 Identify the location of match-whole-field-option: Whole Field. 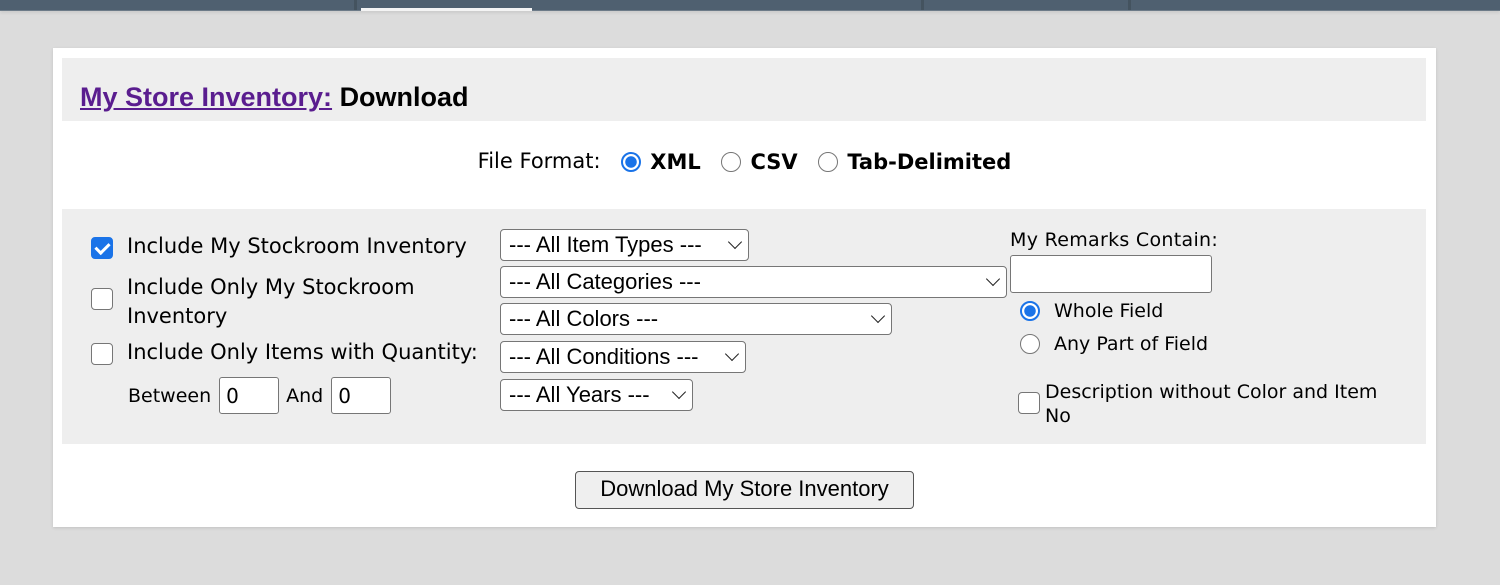
(1091, 311).